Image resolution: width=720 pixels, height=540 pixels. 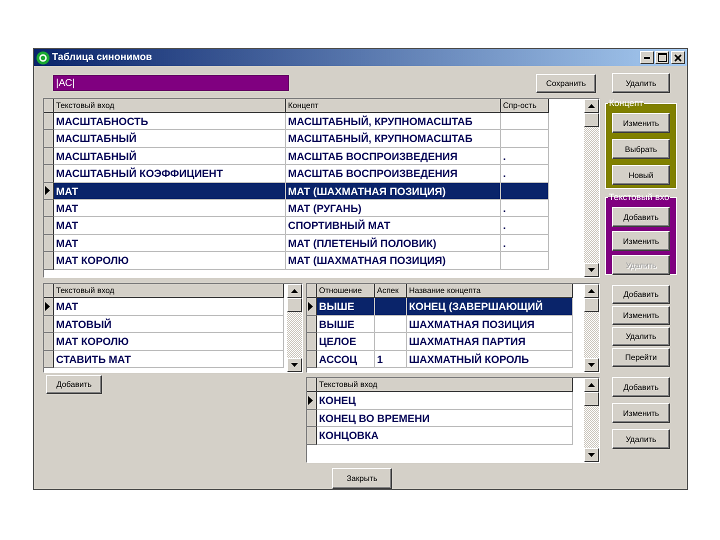 What do you see at coordinates (445, 359) in the screenshot?
I see `table-row: АССОЦ 1 ШАХМАТНЫЙ КОРОЛЬ` at bounding box center [445, 359].